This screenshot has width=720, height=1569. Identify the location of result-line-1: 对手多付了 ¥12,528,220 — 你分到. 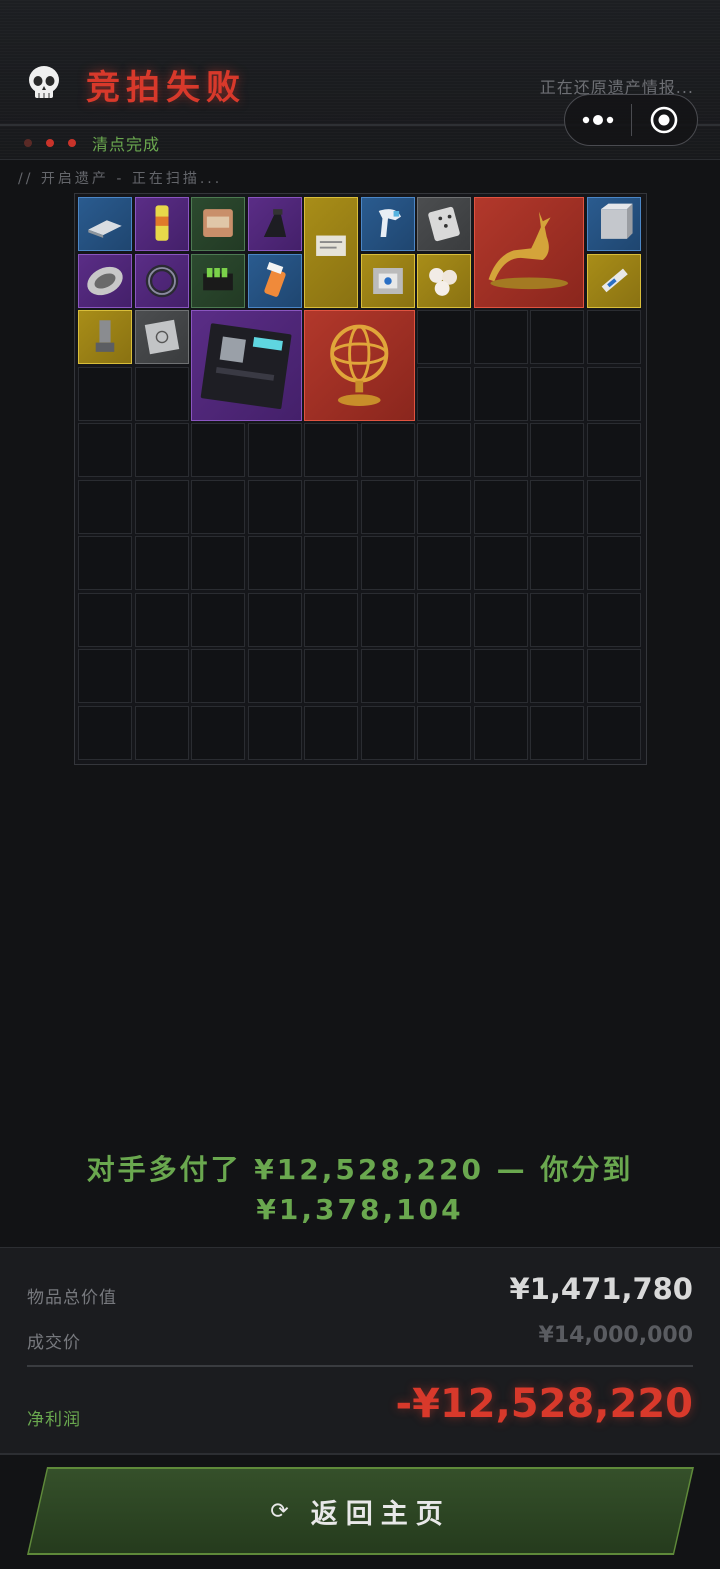
(360, 1169).